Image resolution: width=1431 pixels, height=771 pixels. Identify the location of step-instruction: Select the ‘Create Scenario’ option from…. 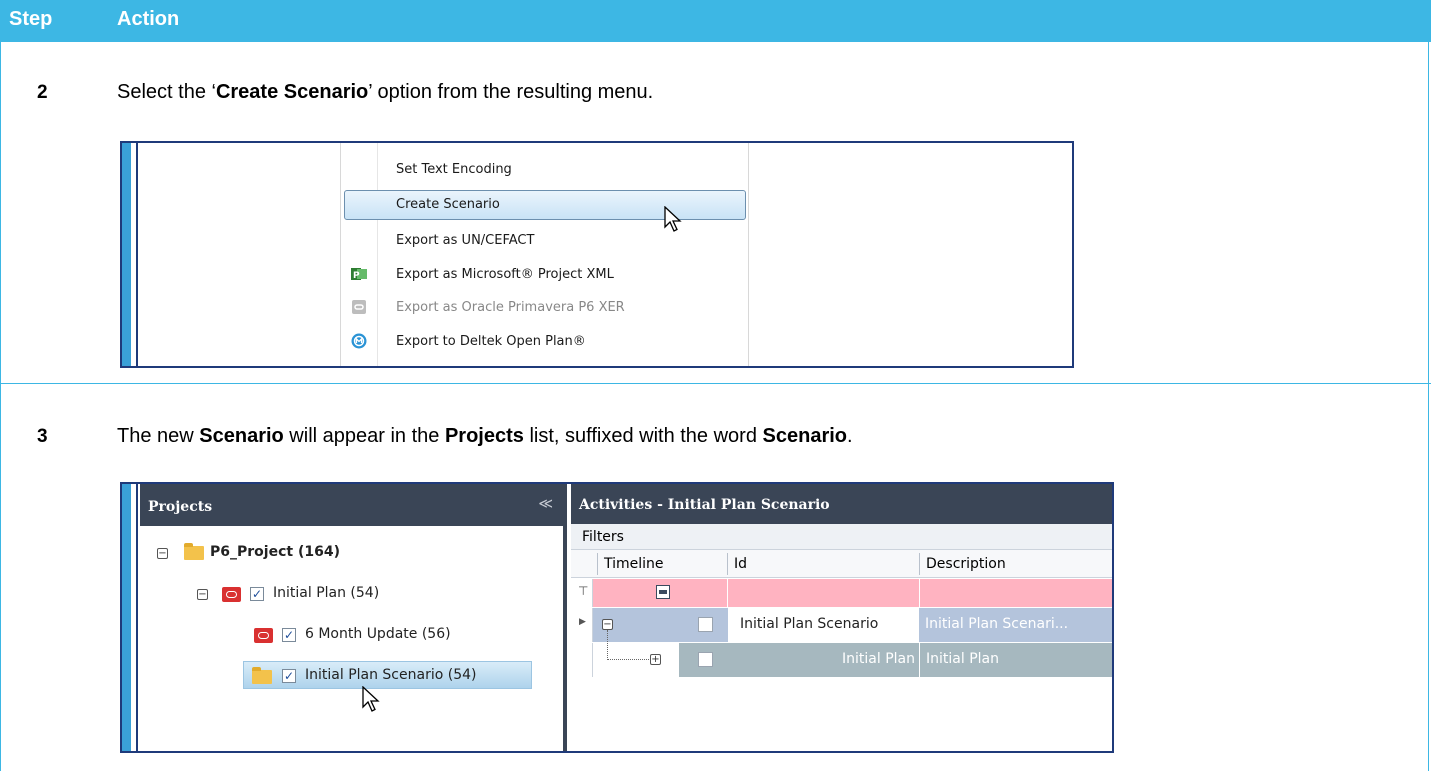
(385, 92).